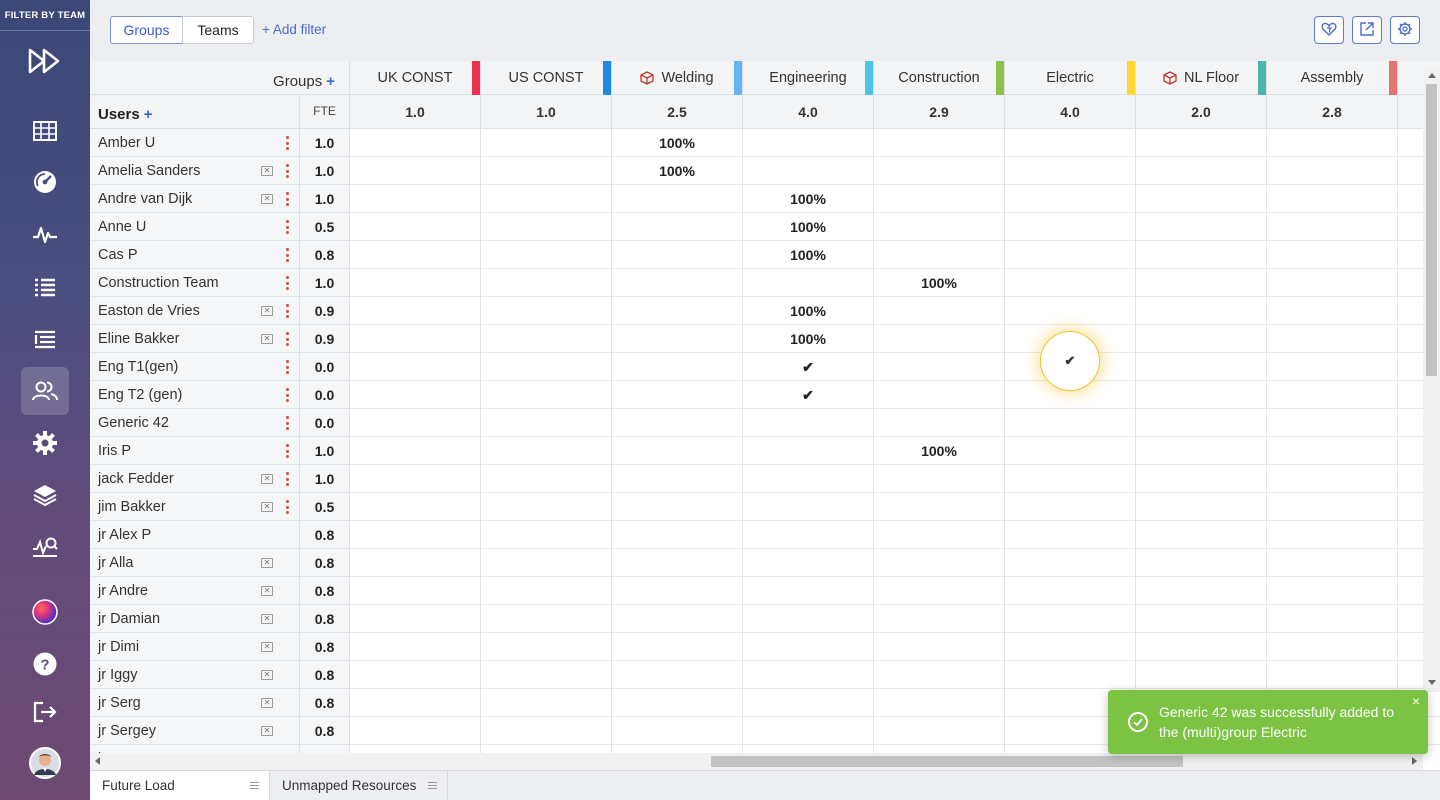 This screenshot has height=800, width=1440. I want to click on user-name-cell: jr Dimi ✕, so click(195, 647).